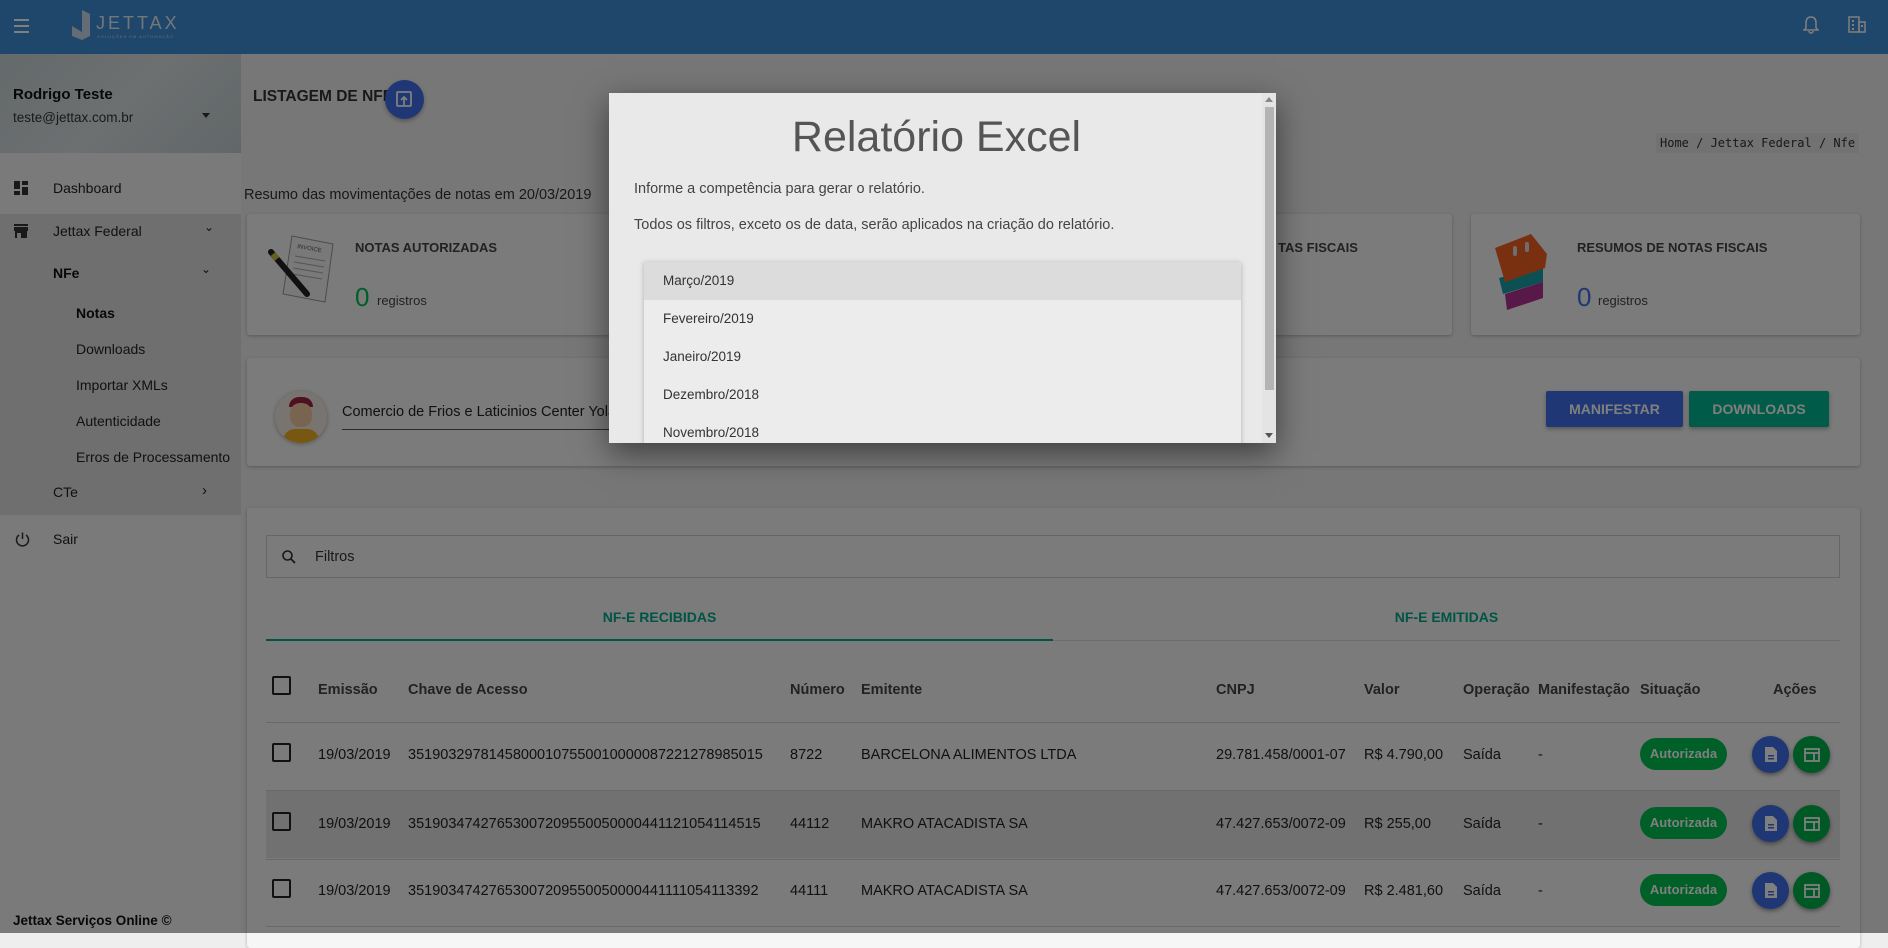 This screenshot has height=948, width=1888. What do you see at coordinates (942, 281) in the screenshot?
I see `option: Março/2019` at bounding box center [942, 281].